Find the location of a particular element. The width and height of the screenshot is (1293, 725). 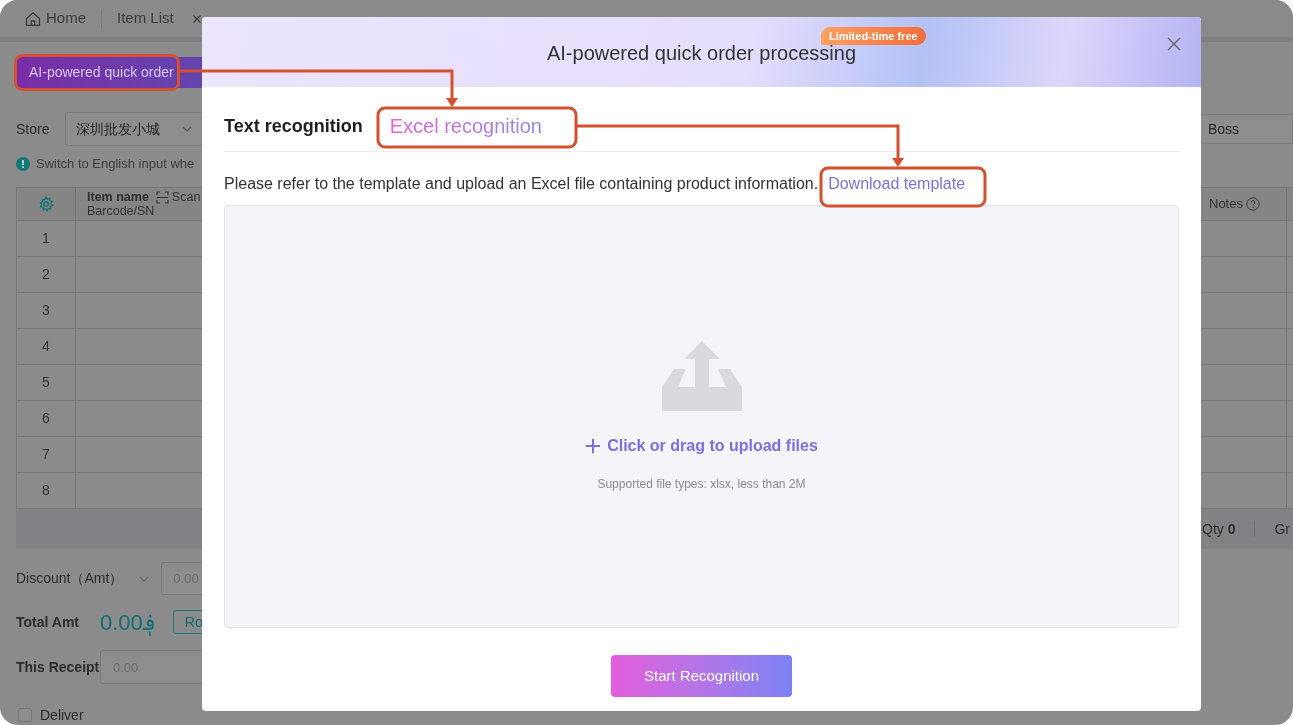

promo-badge: Limited-time free is located at coordinates (873, 36).